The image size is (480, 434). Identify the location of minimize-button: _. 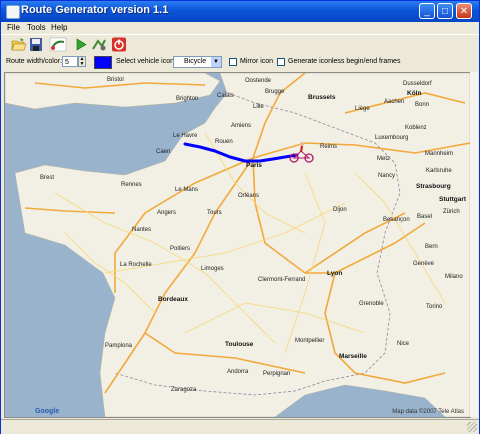
(427, 11).